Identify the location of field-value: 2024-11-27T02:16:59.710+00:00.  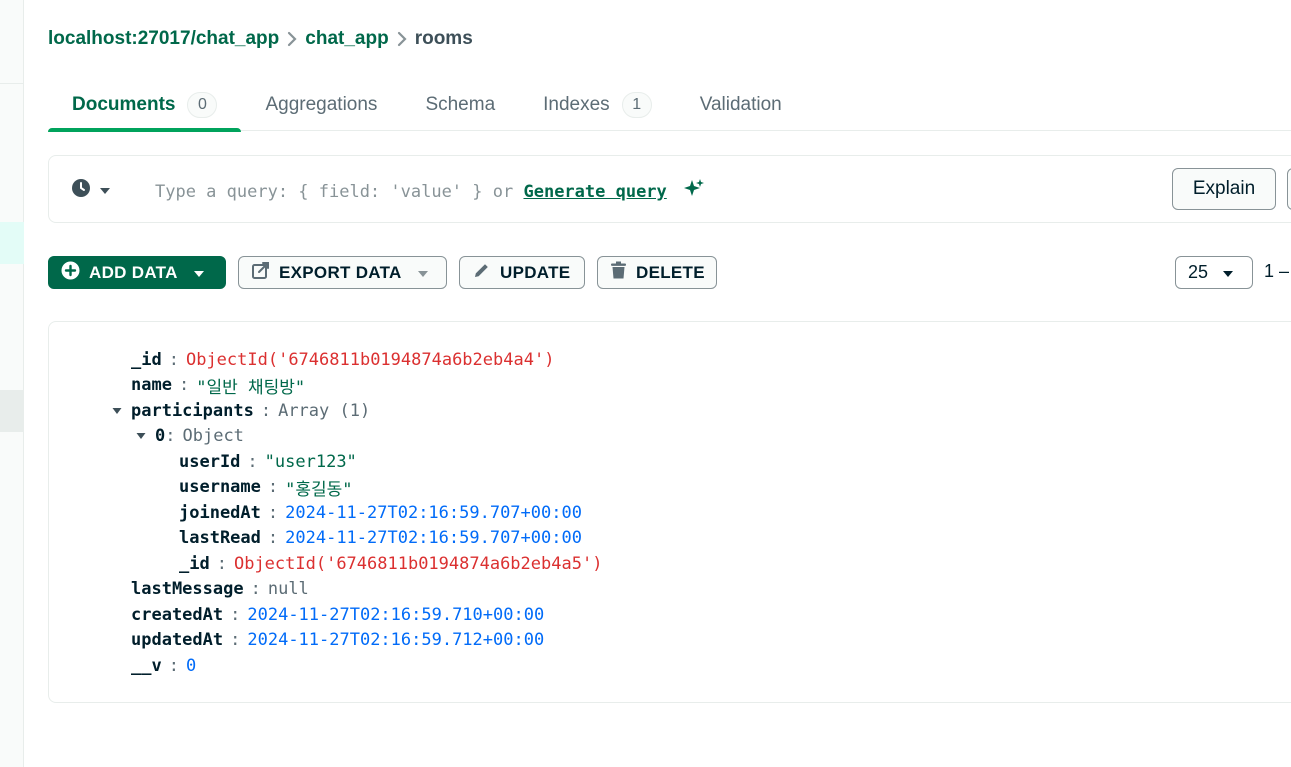
(396, 614).